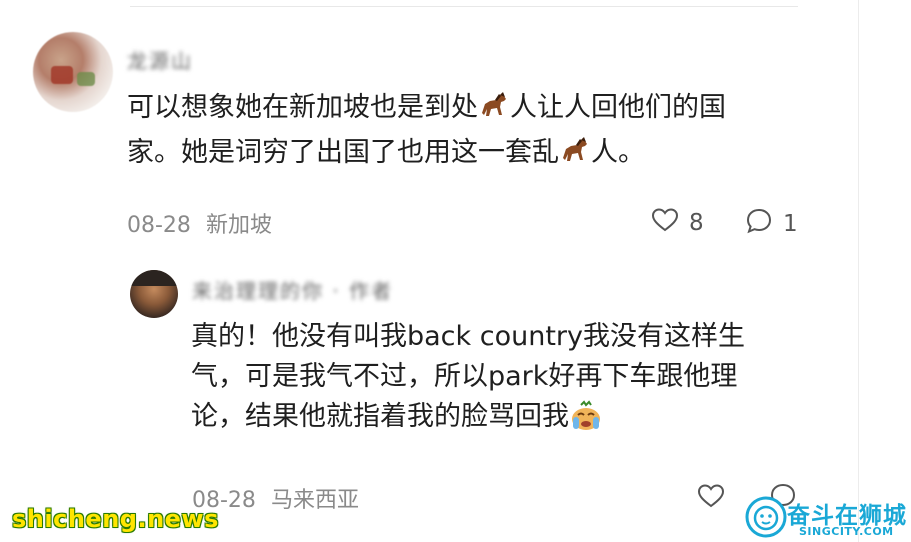 Image resolution: width=911 pixels, height=542 pixels. I want to click on right-border, so click(858, 271).